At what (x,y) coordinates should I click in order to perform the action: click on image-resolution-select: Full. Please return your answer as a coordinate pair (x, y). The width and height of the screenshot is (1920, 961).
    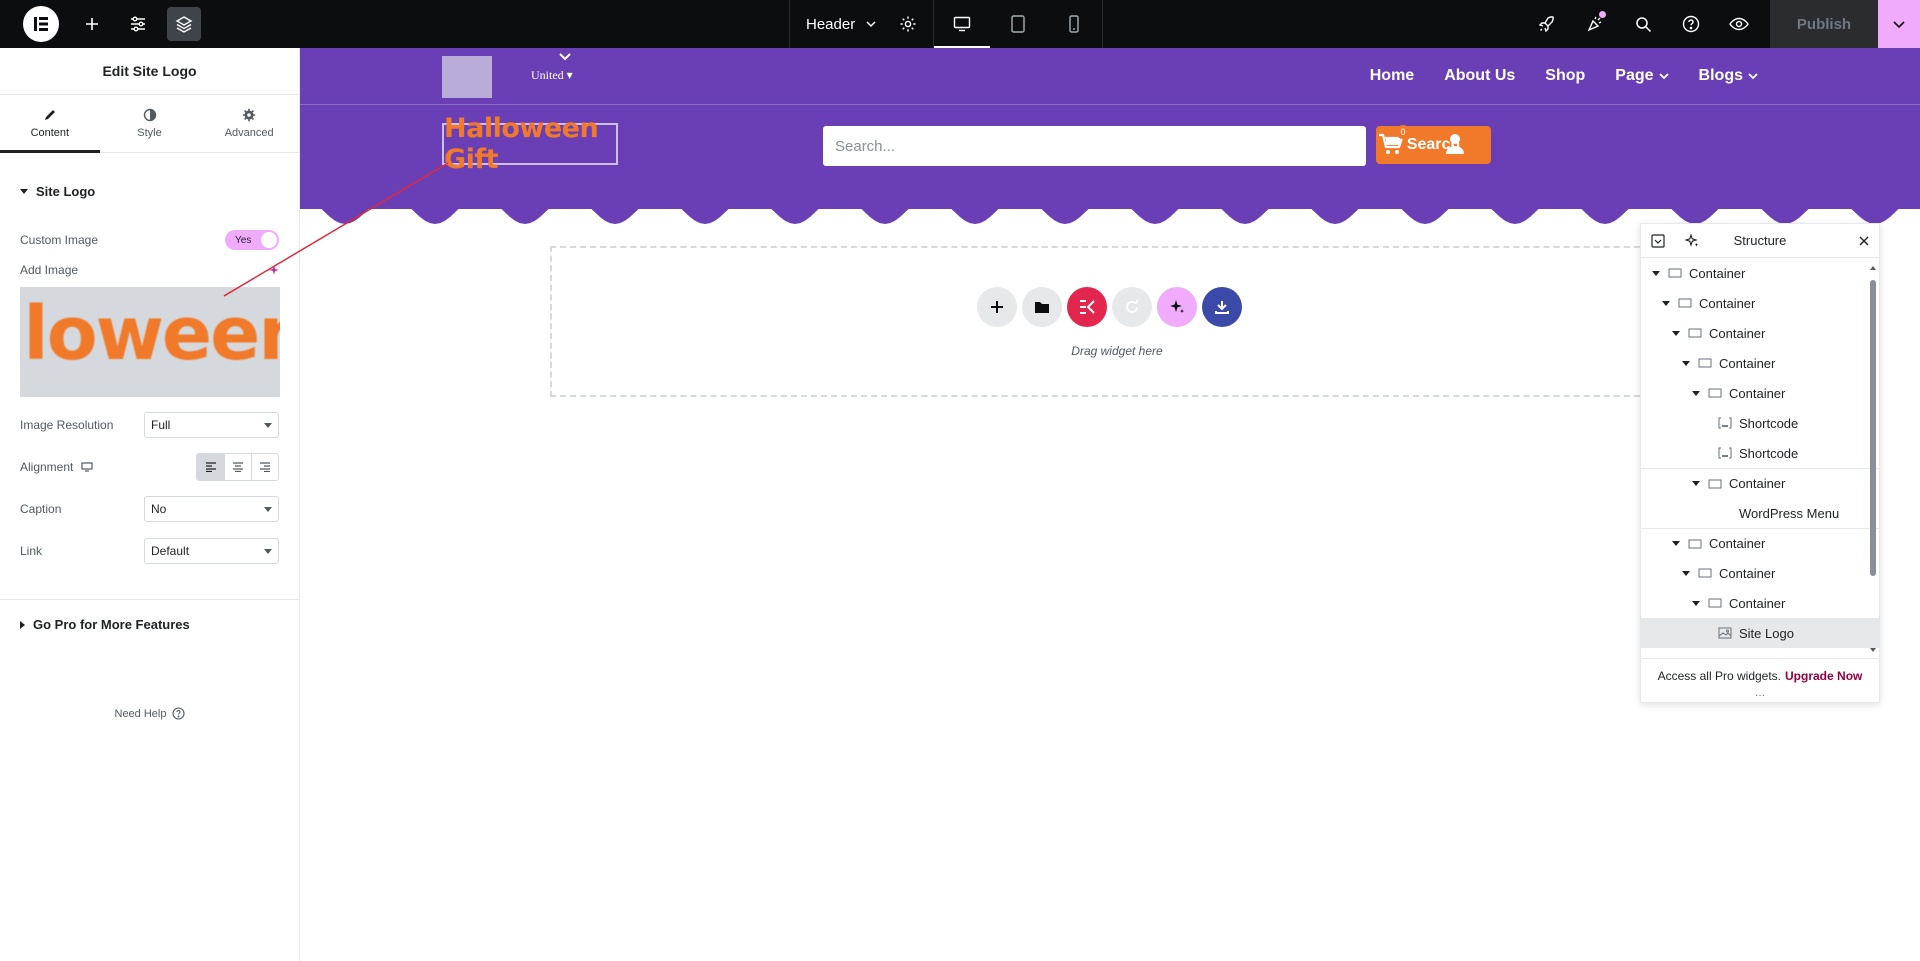
    Looking at the image, I should click on (211, 425).